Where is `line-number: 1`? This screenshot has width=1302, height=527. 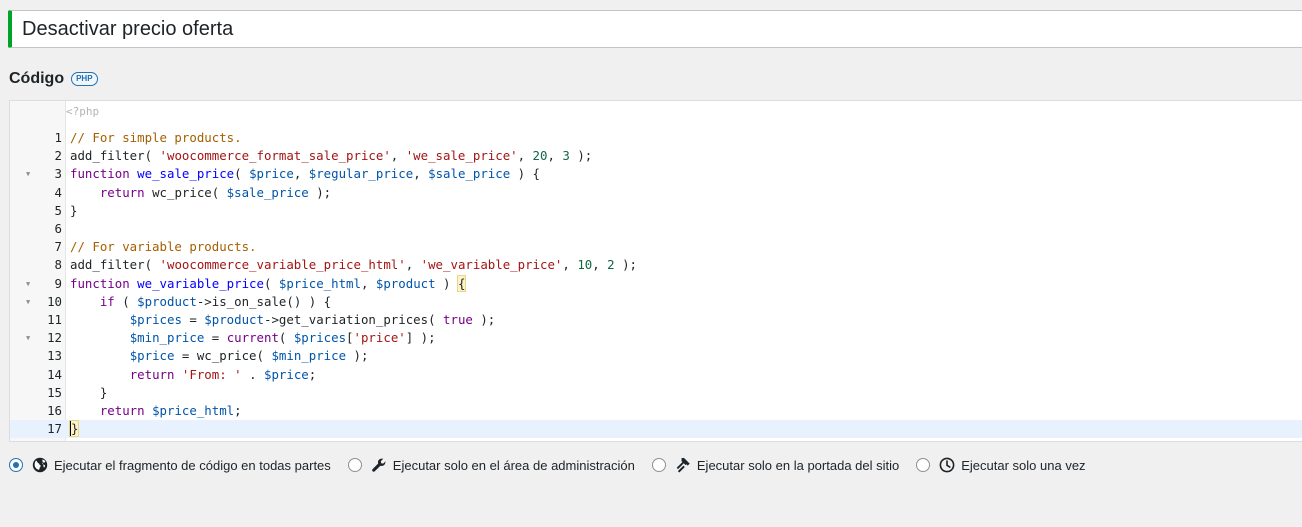
line-number: 1 is located at coordinates (58, 137).